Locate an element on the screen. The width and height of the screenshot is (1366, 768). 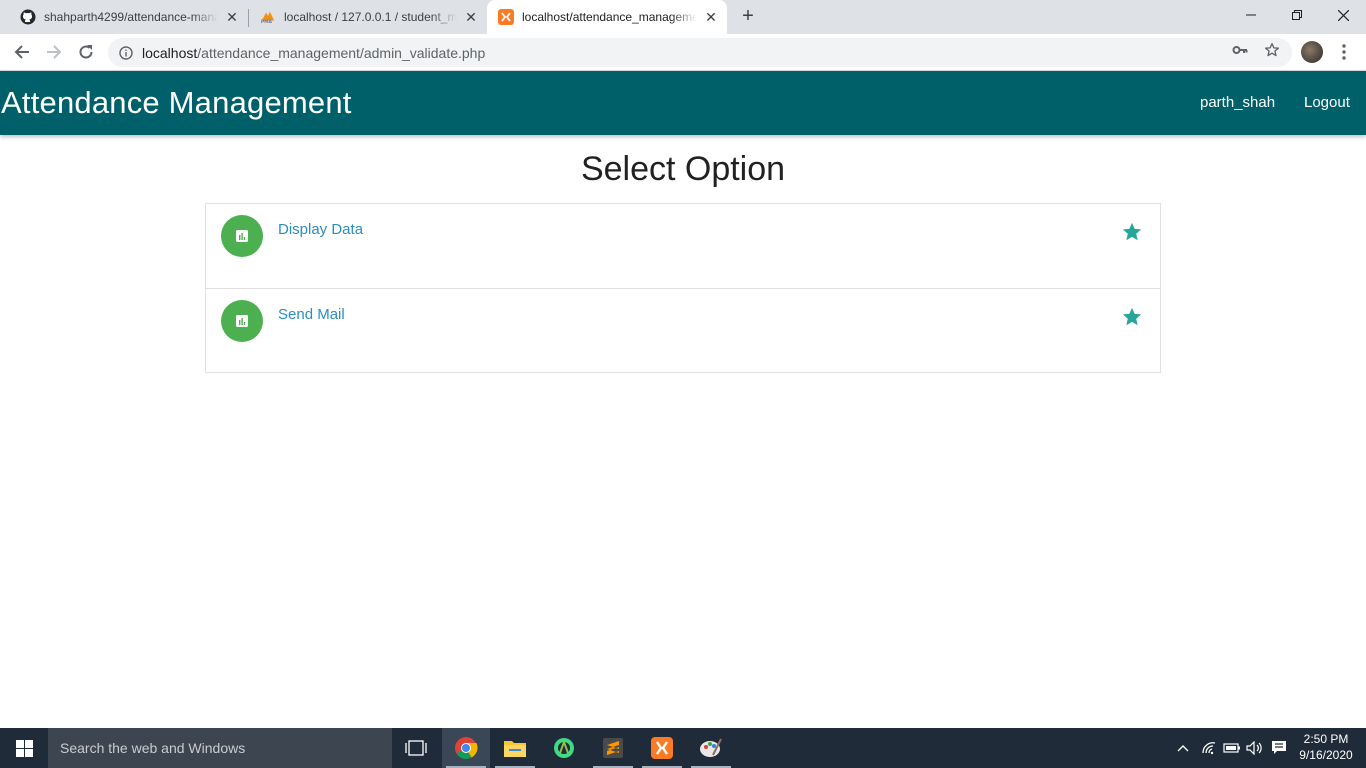
option-display-data: Display Data is located at coordinates (683, 246).